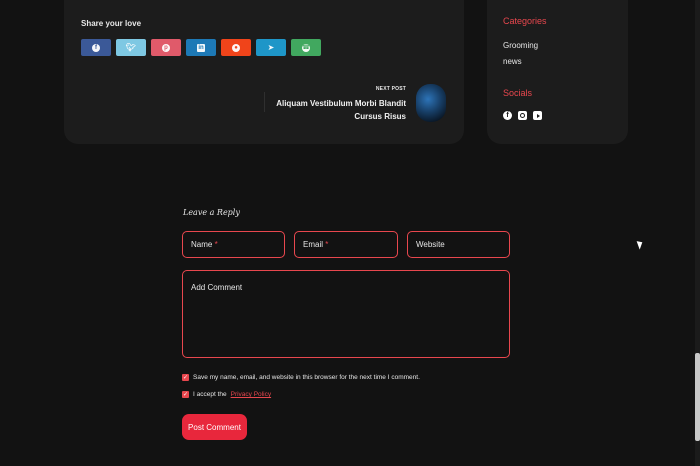 The width and height of the screenshot is (700, 466). I want to click on share-reddit-button: ●, so click(236, 47).